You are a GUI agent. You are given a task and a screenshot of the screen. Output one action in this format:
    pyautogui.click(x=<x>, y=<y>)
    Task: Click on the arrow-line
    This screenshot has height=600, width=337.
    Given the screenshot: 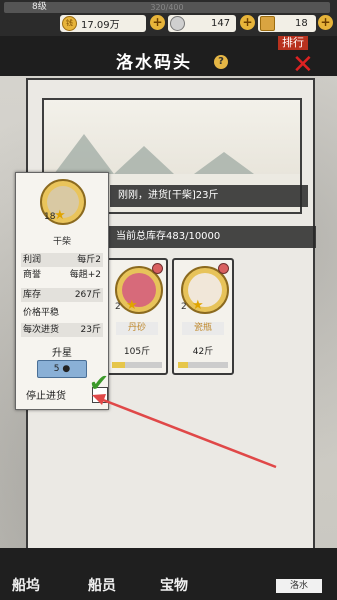 What is the action you would take?
    pyautogui.click(x=187, y=432)
    